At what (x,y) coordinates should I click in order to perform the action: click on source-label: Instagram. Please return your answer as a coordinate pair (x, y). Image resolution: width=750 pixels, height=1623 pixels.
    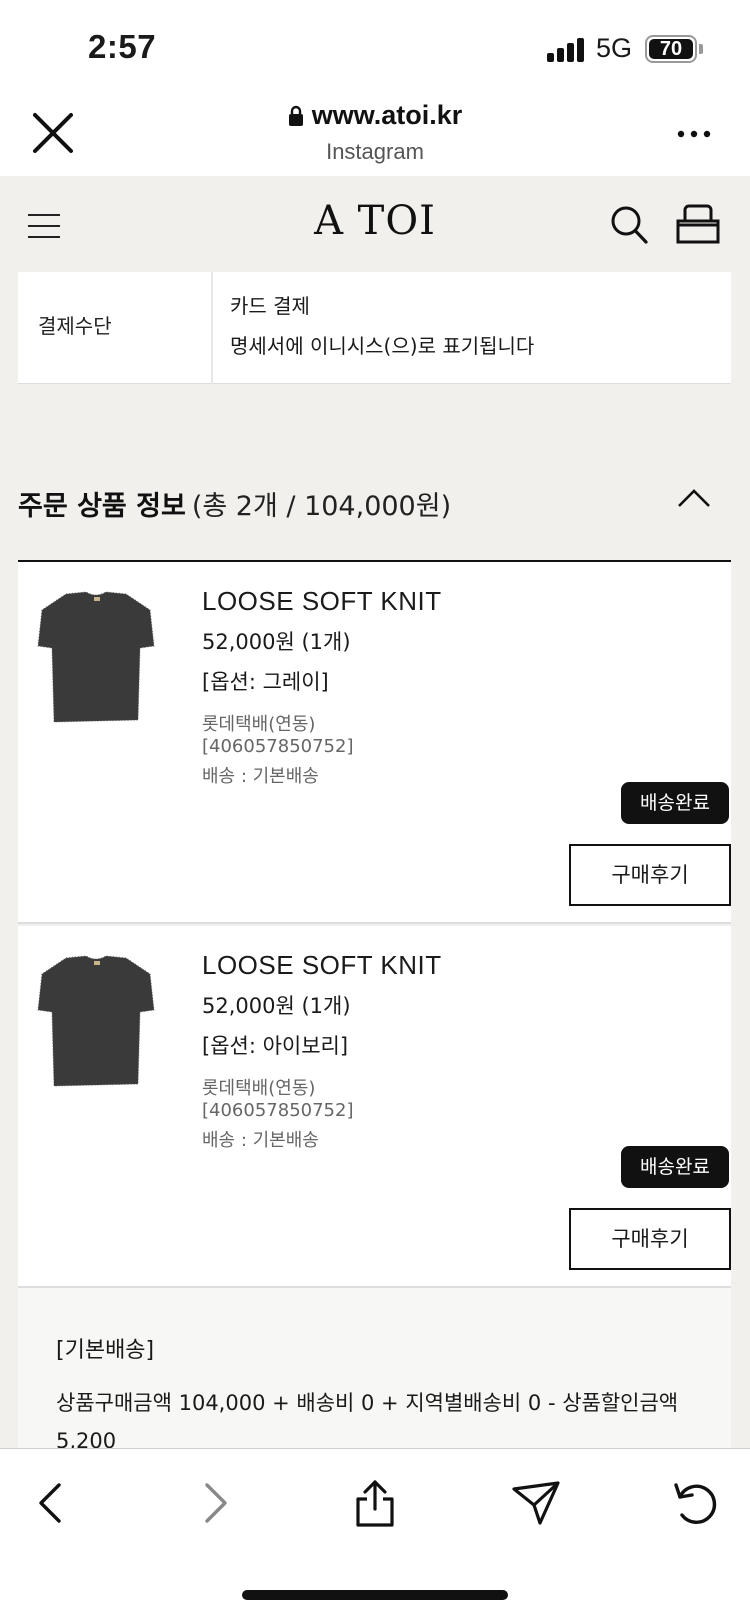
    Looking at the image, I should click on (375, 151).